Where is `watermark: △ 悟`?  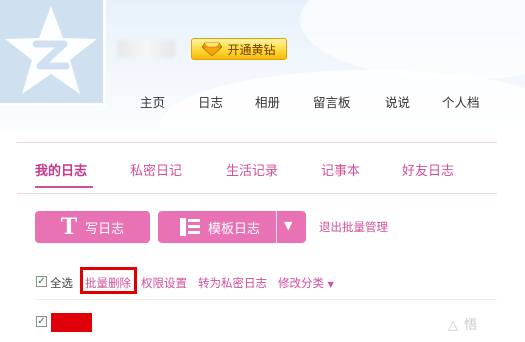 watermark: △ 悟 is located at coordinates (463, 325).